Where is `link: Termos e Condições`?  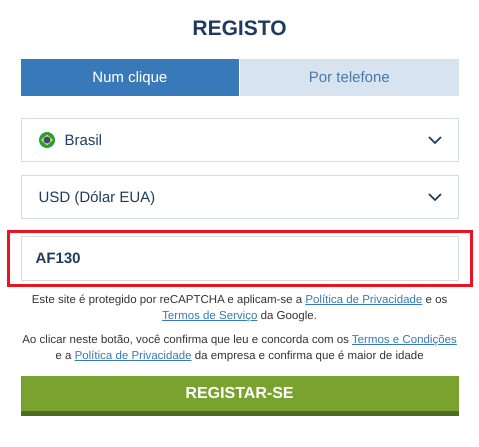
link: Termos e Condições is located at coordinates (404, 340).